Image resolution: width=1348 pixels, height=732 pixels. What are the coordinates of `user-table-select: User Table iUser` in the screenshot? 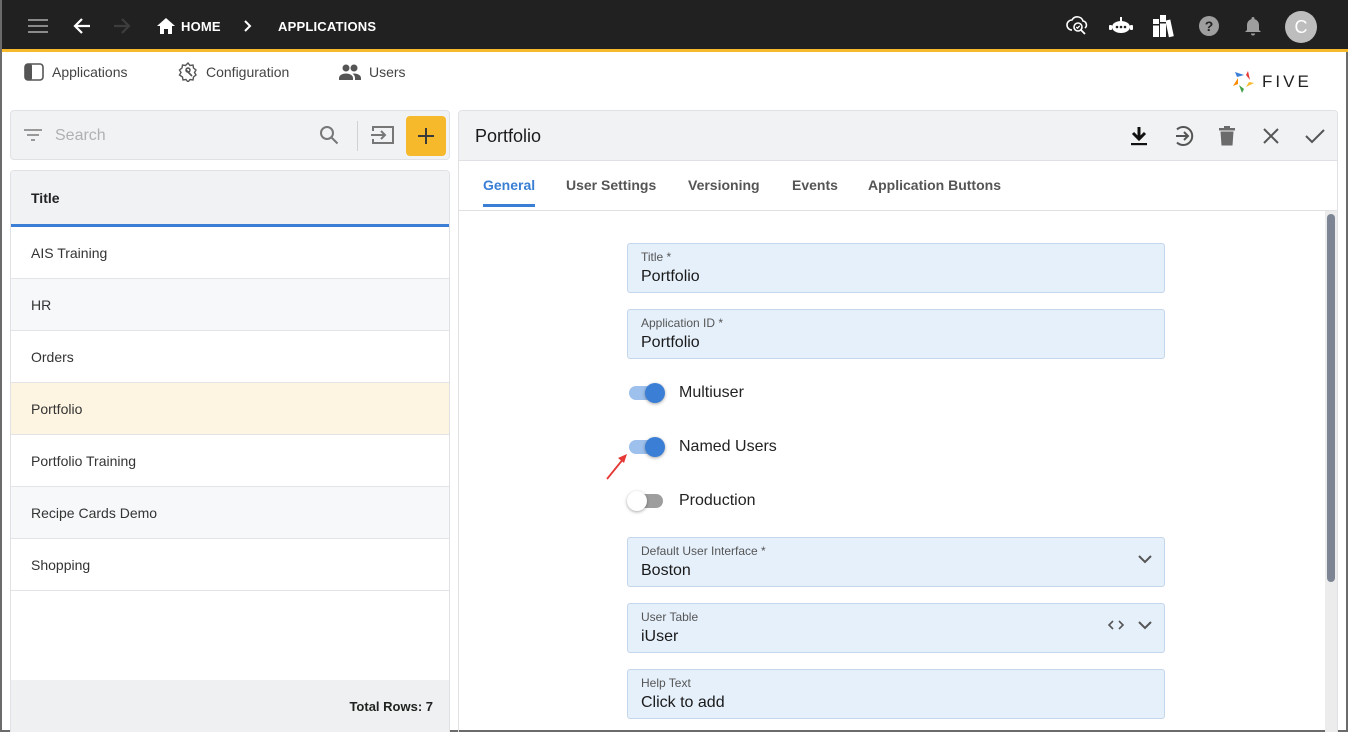 It's located at (896, 628).